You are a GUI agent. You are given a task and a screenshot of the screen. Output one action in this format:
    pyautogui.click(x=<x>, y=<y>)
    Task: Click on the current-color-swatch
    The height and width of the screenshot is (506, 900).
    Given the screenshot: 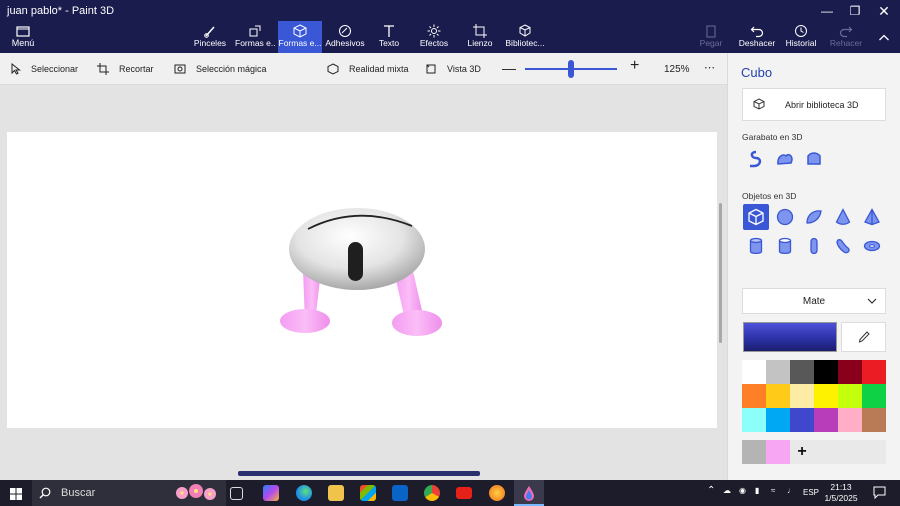 What is the action you would take?
    pyautogui.click(x=790, y=337)
    